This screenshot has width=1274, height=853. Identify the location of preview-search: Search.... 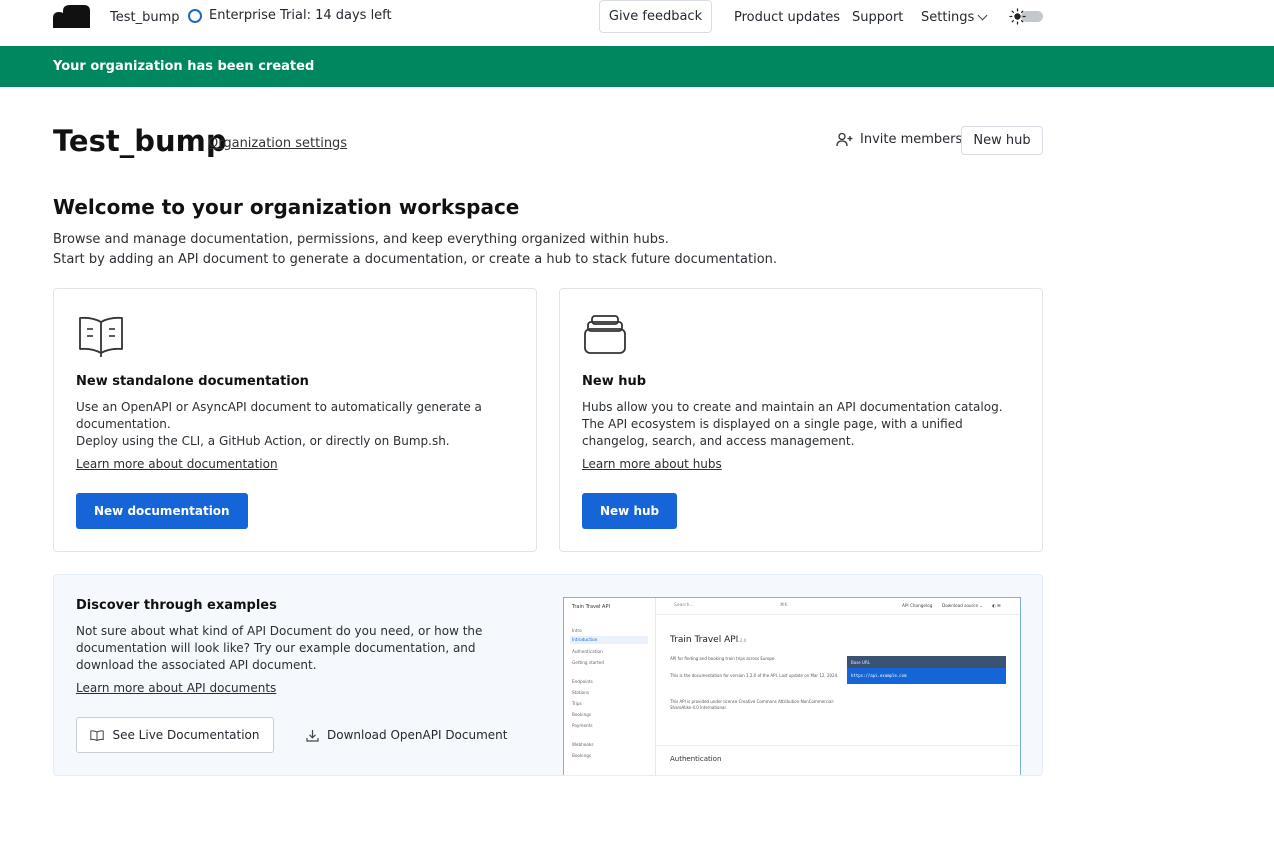
(684, 605).